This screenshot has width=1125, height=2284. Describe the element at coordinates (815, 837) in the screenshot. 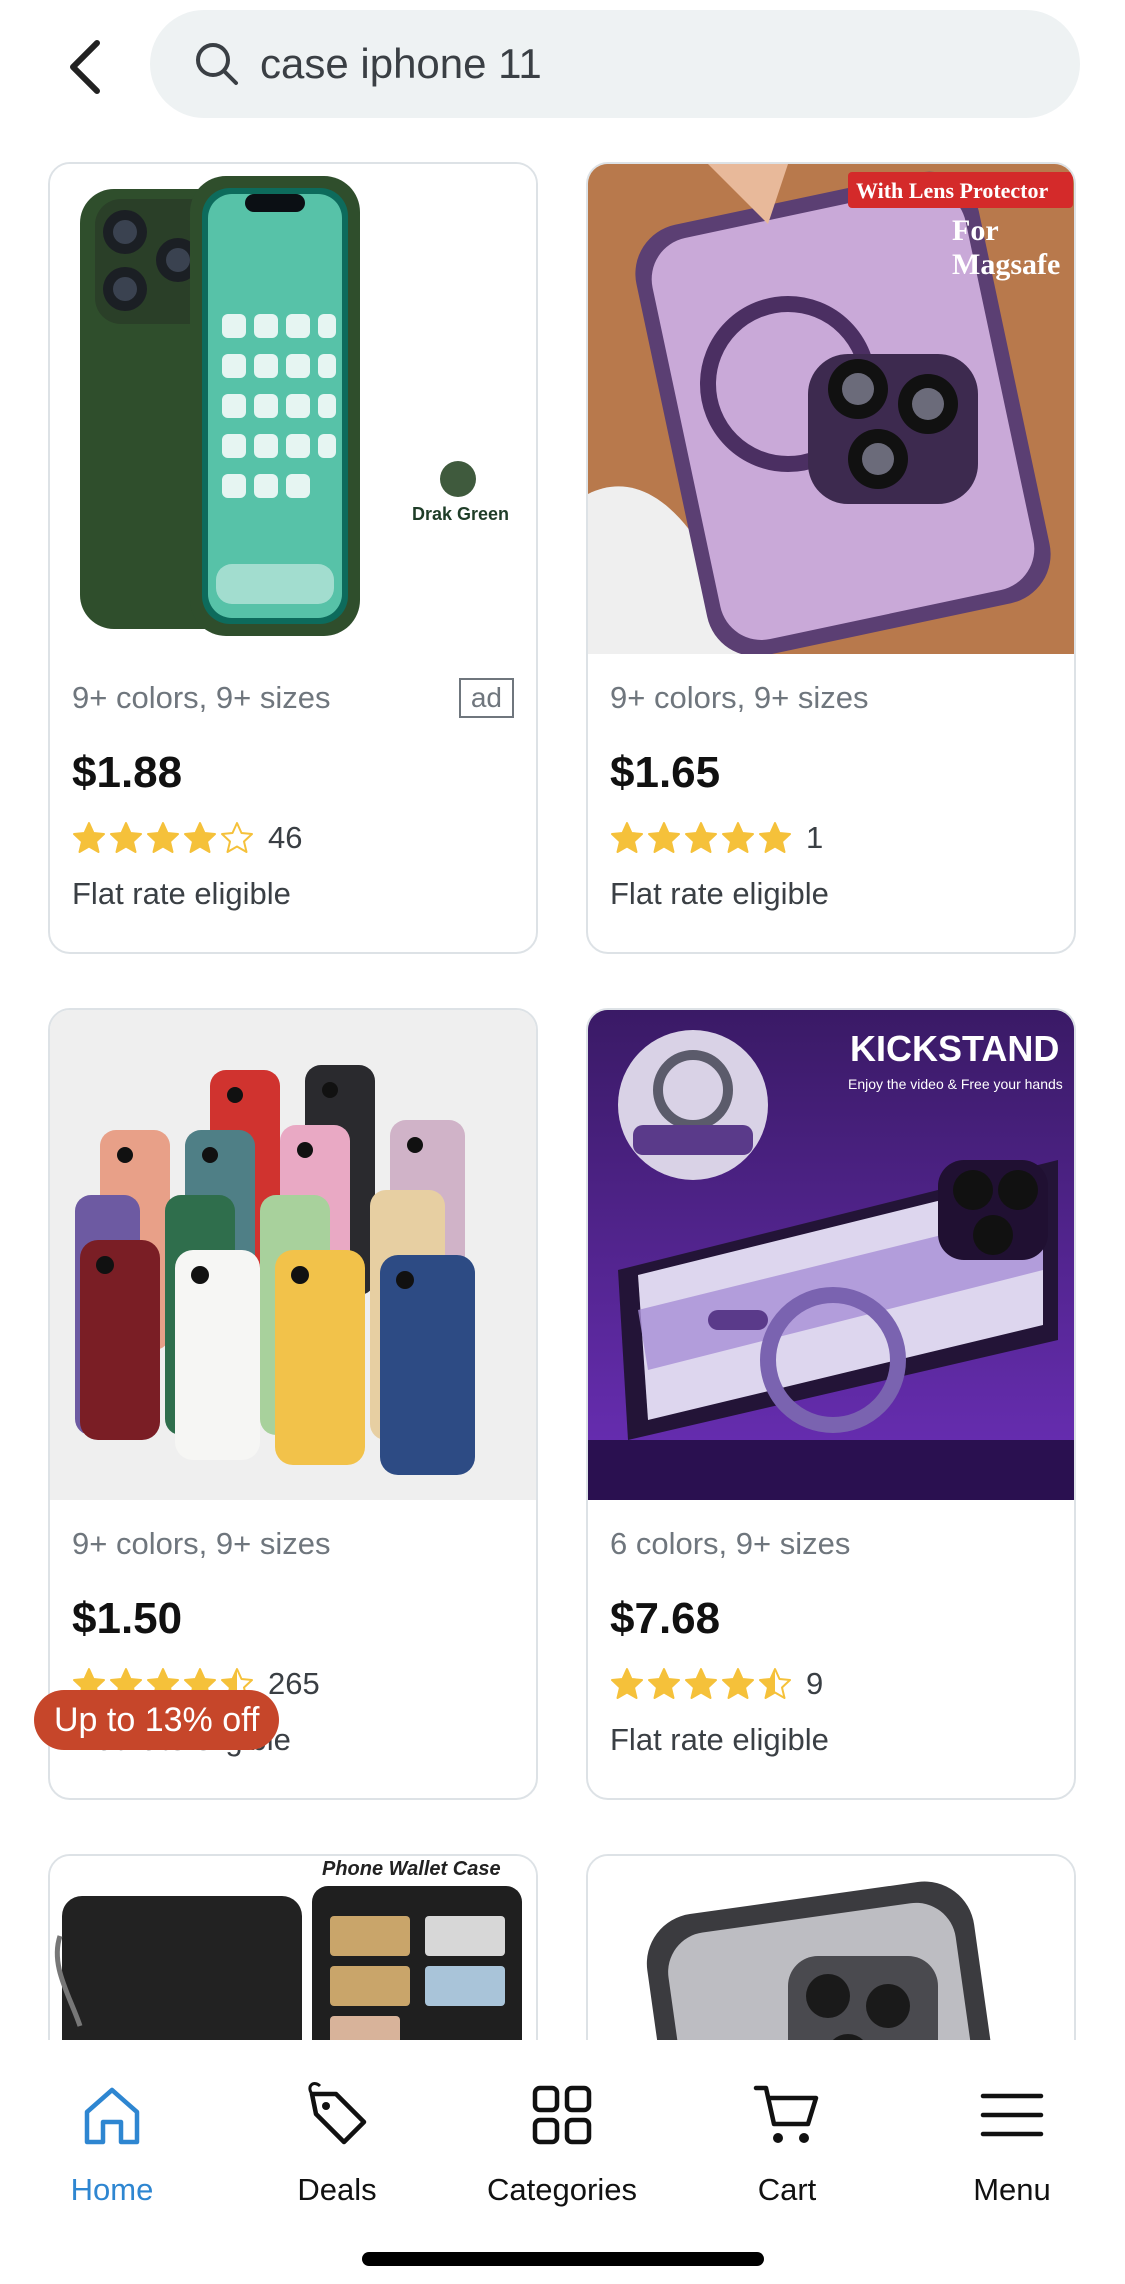

I see `review-count: 1` at that location.